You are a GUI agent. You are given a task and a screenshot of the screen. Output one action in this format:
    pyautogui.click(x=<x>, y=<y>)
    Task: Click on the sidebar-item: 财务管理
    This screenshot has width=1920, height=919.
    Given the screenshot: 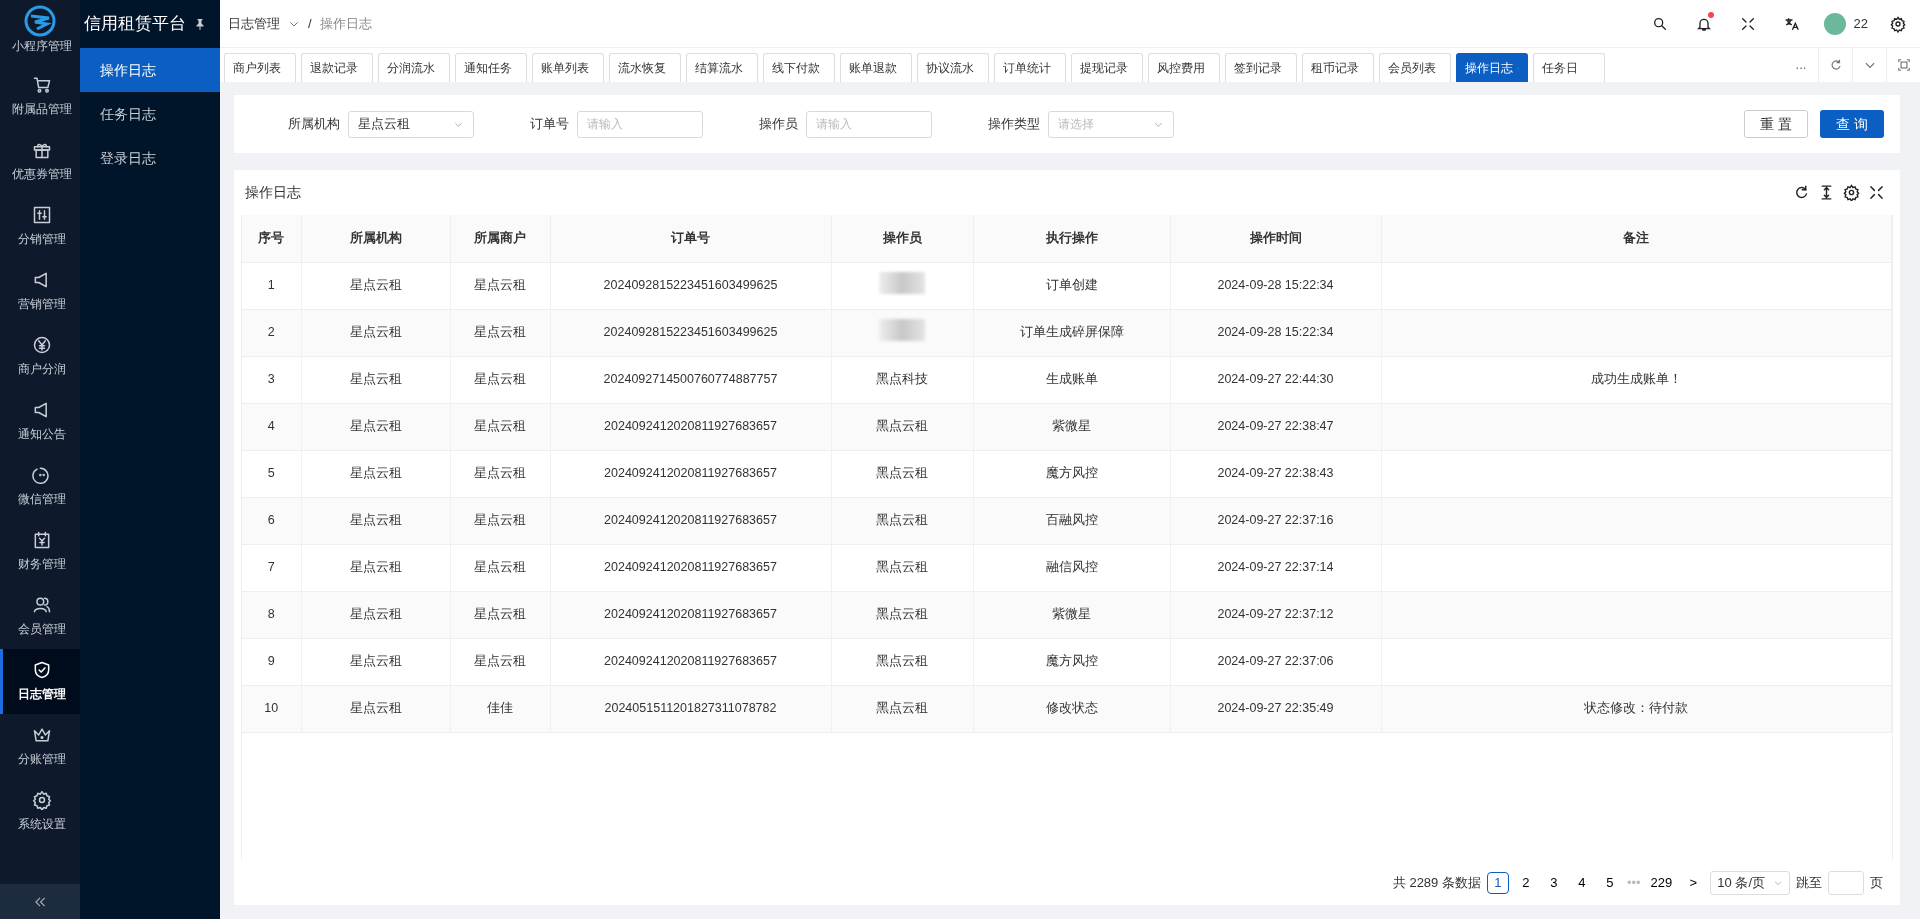 What is the action you would take?
    pyautogui.click(x=40, y=551)
    